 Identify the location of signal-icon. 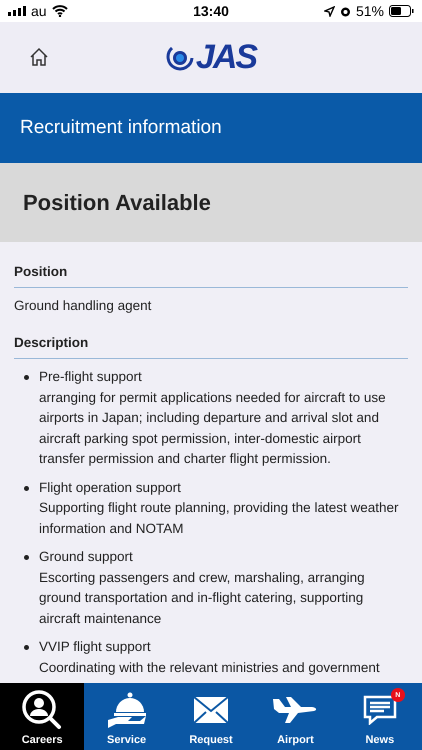
(17, 11).